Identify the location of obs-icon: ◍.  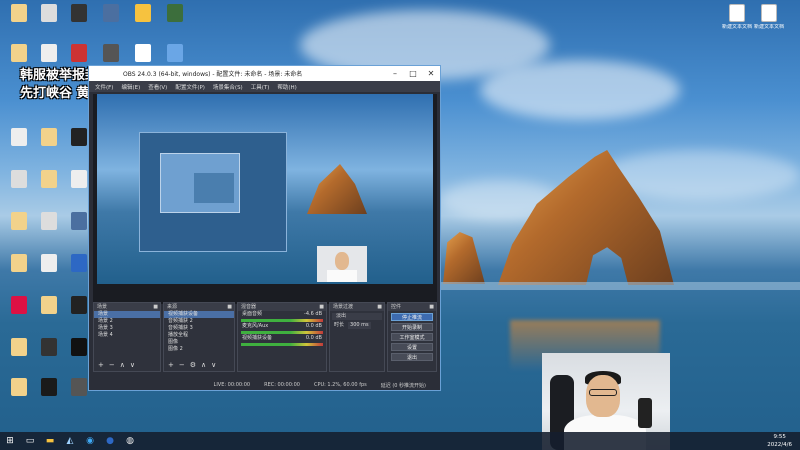
(130, 441).